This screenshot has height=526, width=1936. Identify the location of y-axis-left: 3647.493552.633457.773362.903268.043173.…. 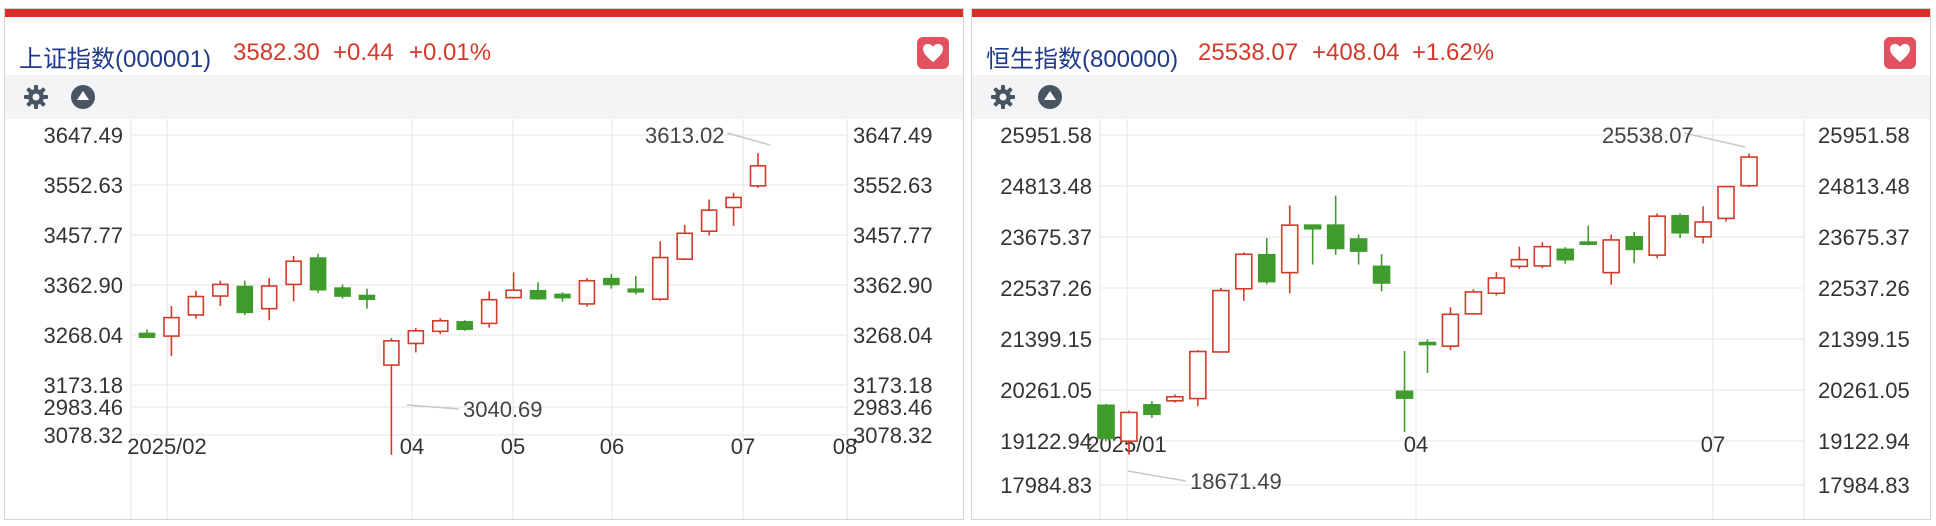
(83, 285).